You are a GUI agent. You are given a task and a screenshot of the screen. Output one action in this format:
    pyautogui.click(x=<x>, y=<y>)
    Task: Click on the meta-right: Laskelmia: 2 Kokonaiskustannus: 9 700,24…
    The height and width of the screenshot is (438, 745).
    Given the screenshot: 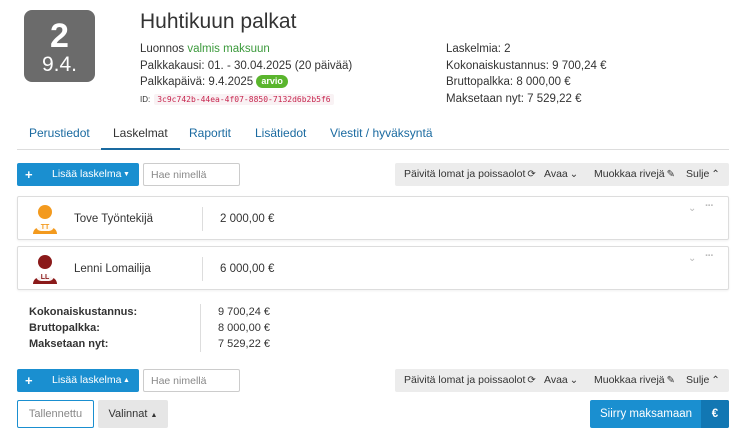 What is the action you would take?
    pyautogui.click(x=526, y=74)
    